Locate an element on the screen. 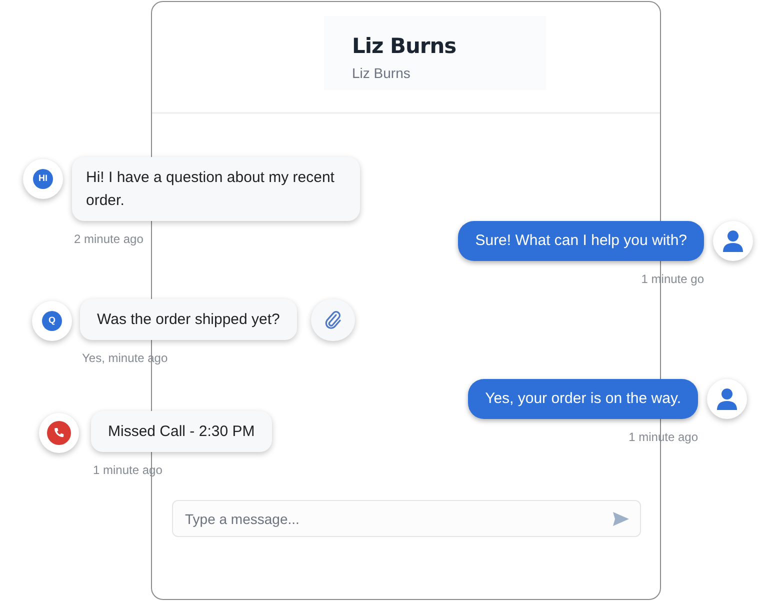 The image size is (781, 609). message-bubble: Was the order shipped yet? is located at coordinates (188, 319).